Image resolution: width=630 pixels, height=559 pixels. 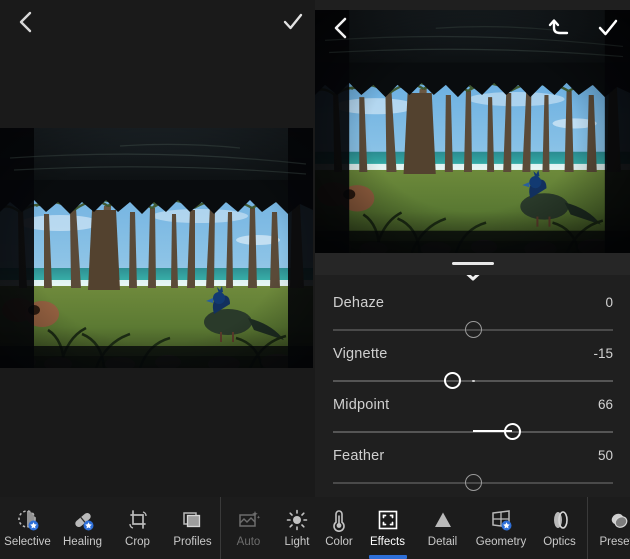 What do you see at coordinates (297, 541) in the screenshot?
I see `toolbar-label: Light` at bounding box center [297, 541].